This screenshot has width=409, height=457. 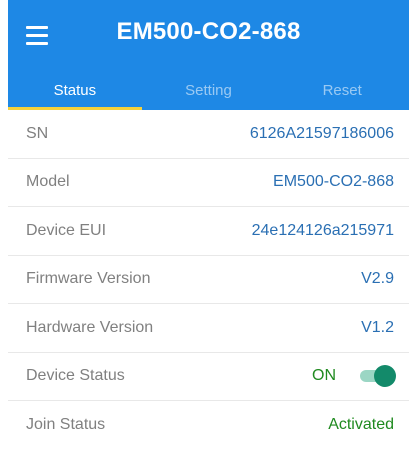 What do you see at coordinates (37, 133) in the screenshot?
I see `sn-label: SN` at bounding box center [37, 133].